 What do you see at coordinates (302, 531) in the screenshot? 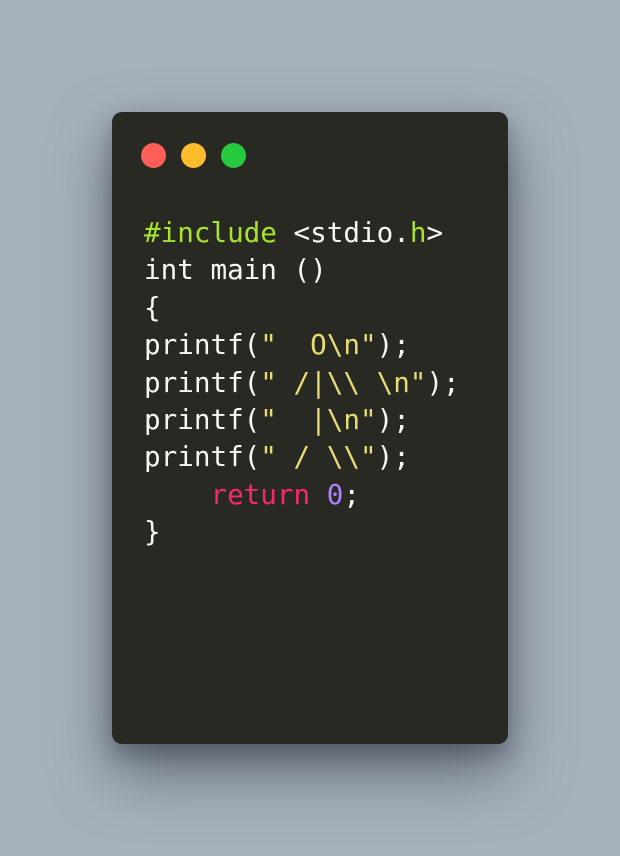
I see `code-line: }` at bounding box center [302, 531].